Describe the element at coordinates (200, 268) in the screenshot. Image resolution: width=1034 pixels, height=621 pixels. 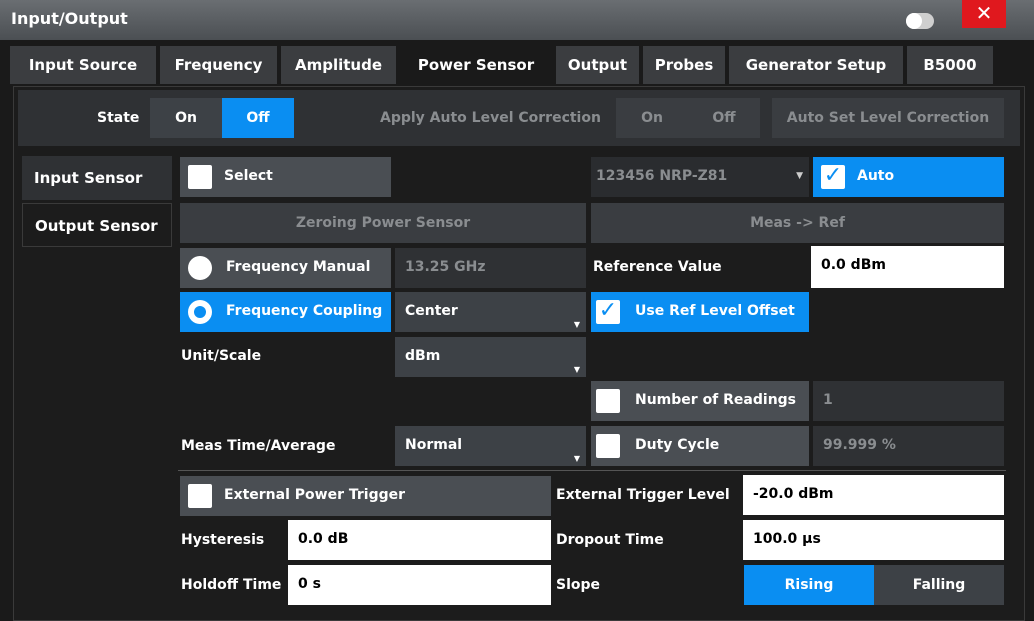
I see `radio-icon` at that location.